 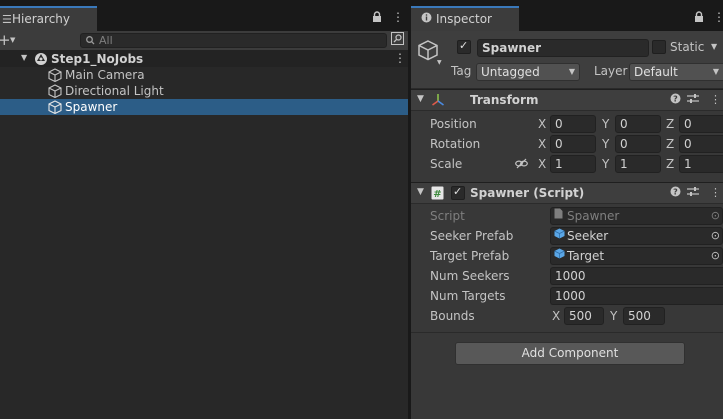 What do you see at coordinates (239, 40) in the screenshot?
I see `search-input` at bounding box center [239, 40].